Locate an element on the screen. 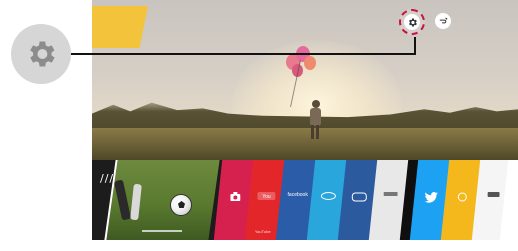  input-button is located at coordinates (443, 21).